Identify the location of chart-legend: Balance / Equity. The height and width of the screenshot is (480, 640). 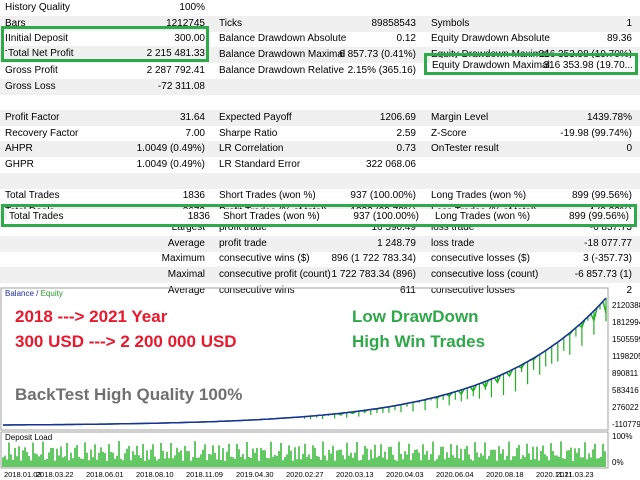
(34, 293).